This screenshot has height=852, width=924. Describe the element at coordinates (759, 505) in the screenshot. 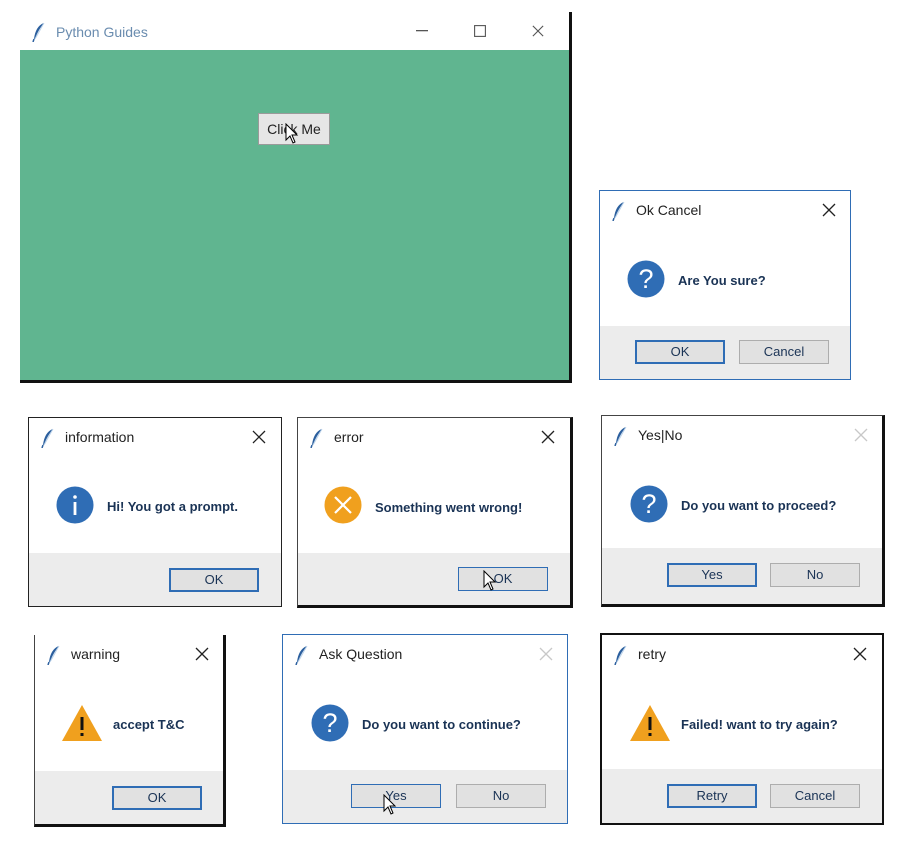

I see `dialog-message: Do you want to proceed?` at that location.